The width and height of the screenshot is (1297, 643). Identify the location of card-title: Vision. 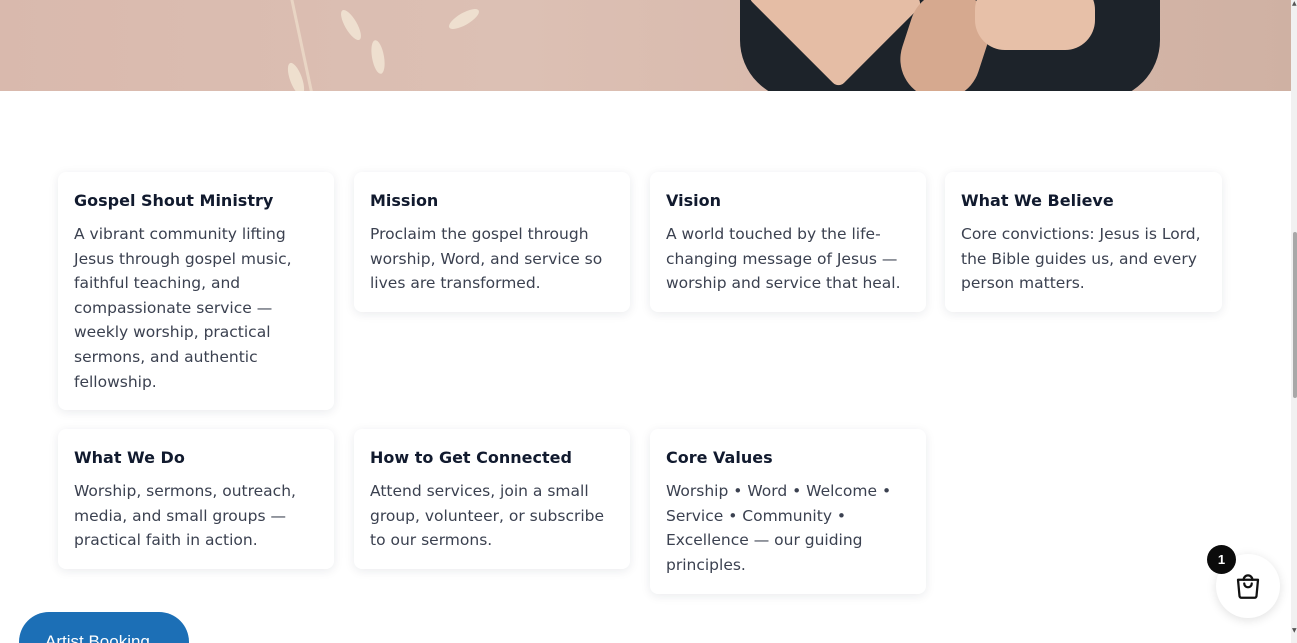
(693, 200).